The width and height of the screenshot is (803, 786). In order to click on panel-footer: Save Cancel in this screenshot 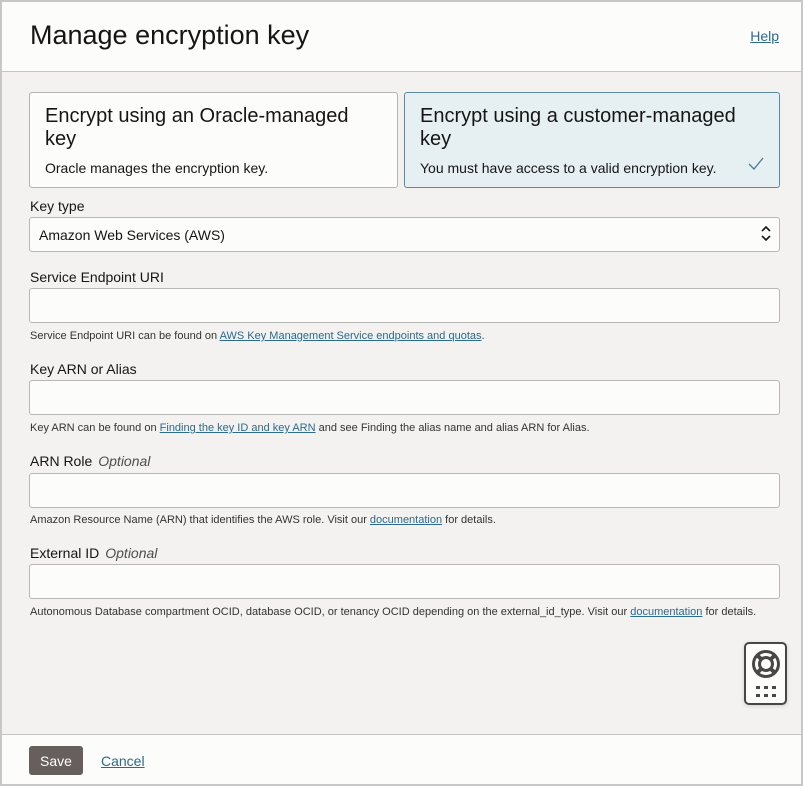, I will do `click(401, 759)`.